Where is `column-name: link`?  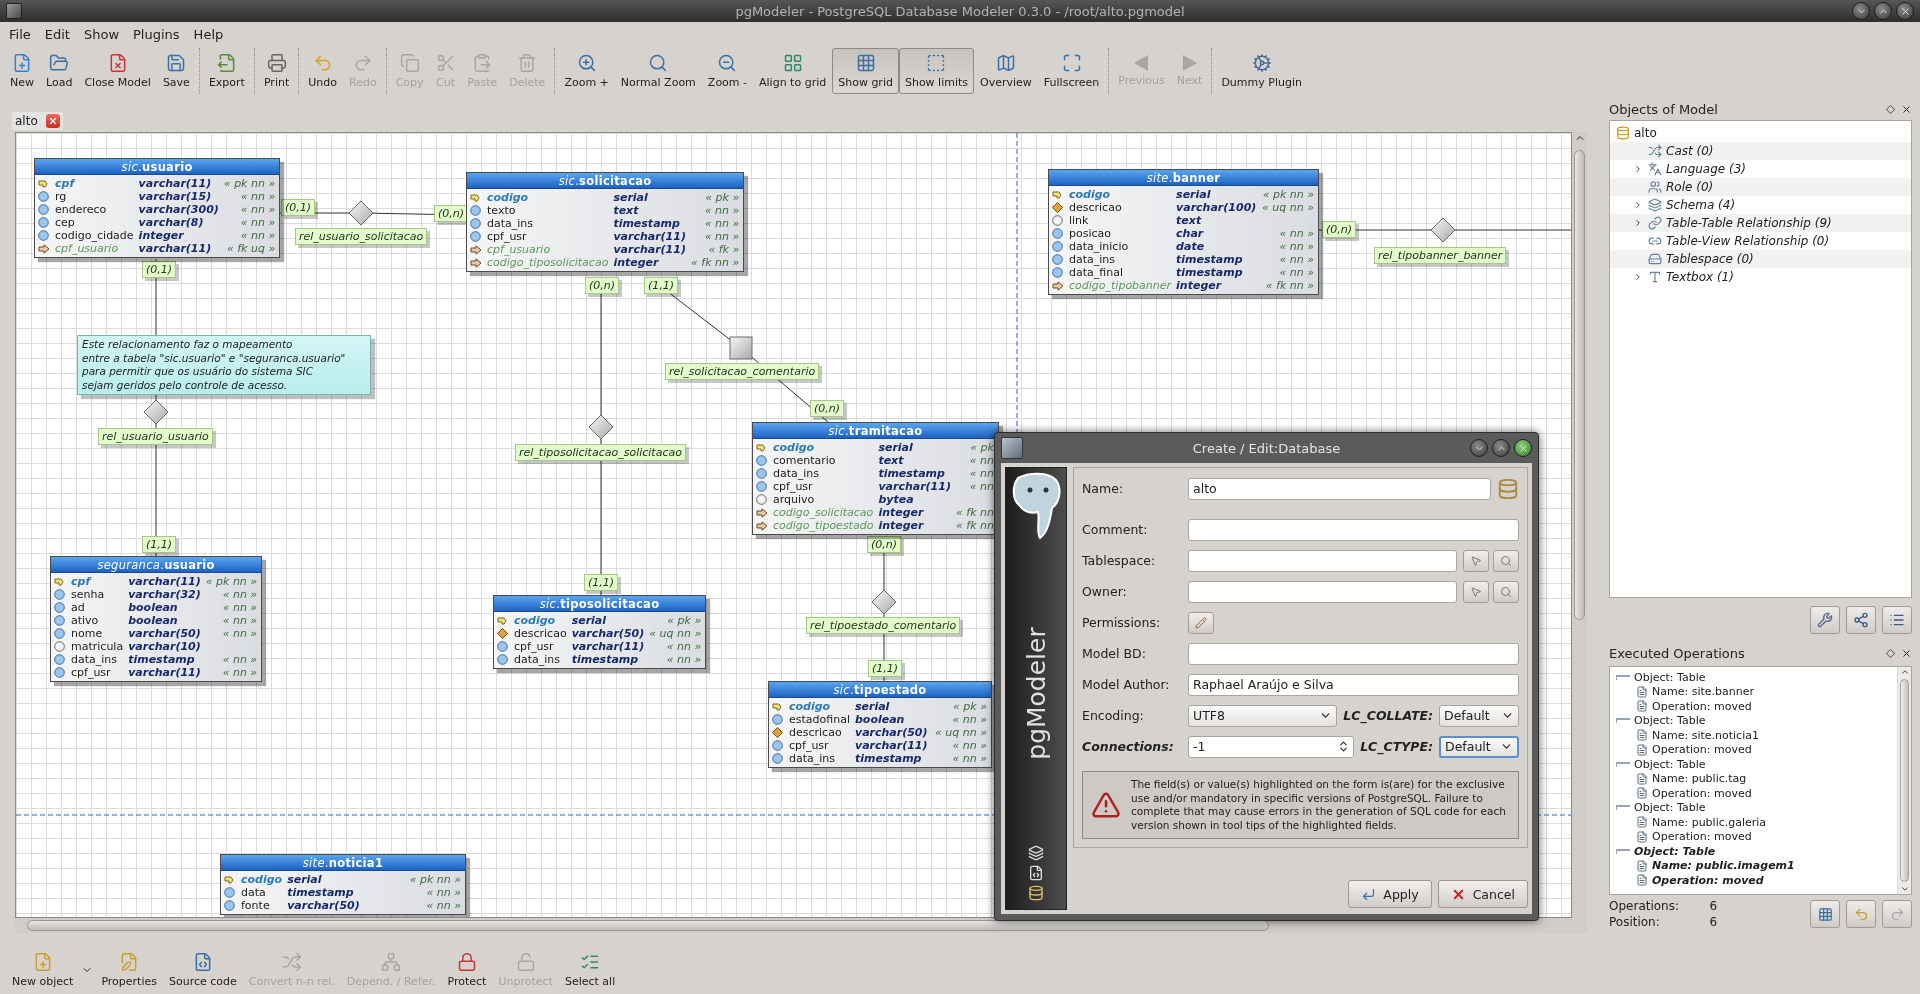
column-name: link is located at coordinates (1079, 220).